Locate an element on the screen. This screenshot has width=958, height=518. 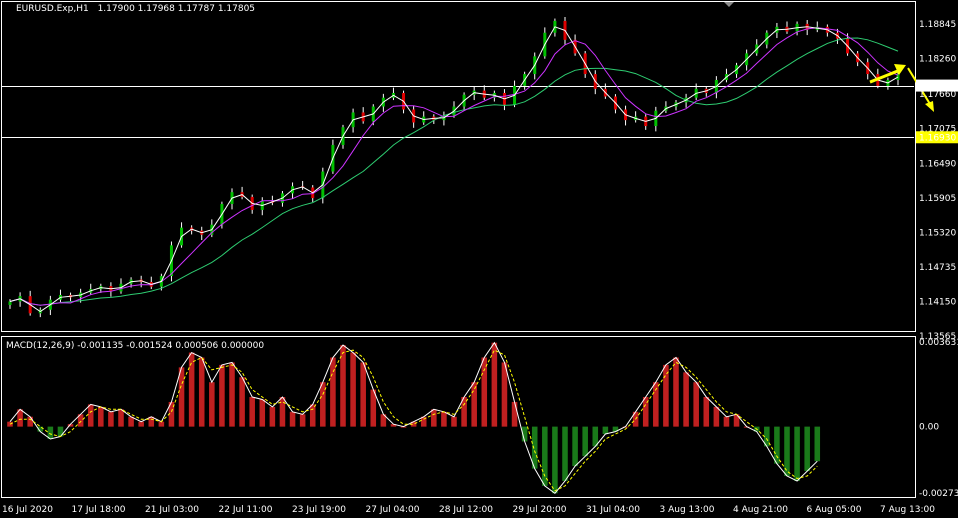
x-tick: 16 Jul 2020 is located at coordinates (27, 510).